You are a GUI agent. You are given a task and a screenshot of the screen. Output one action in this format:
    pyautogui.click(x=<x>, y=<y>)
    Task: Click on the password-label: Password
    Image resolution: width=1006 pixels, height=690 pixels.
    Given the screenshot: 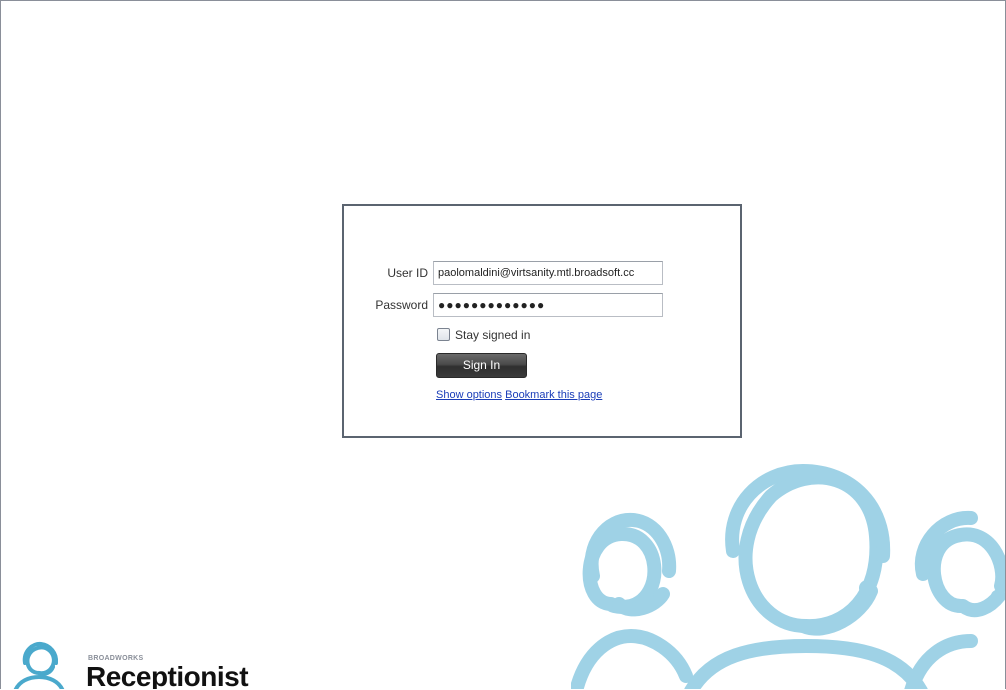 What is the action you would take?
    pyautogui.click(x=401, y=305)
    